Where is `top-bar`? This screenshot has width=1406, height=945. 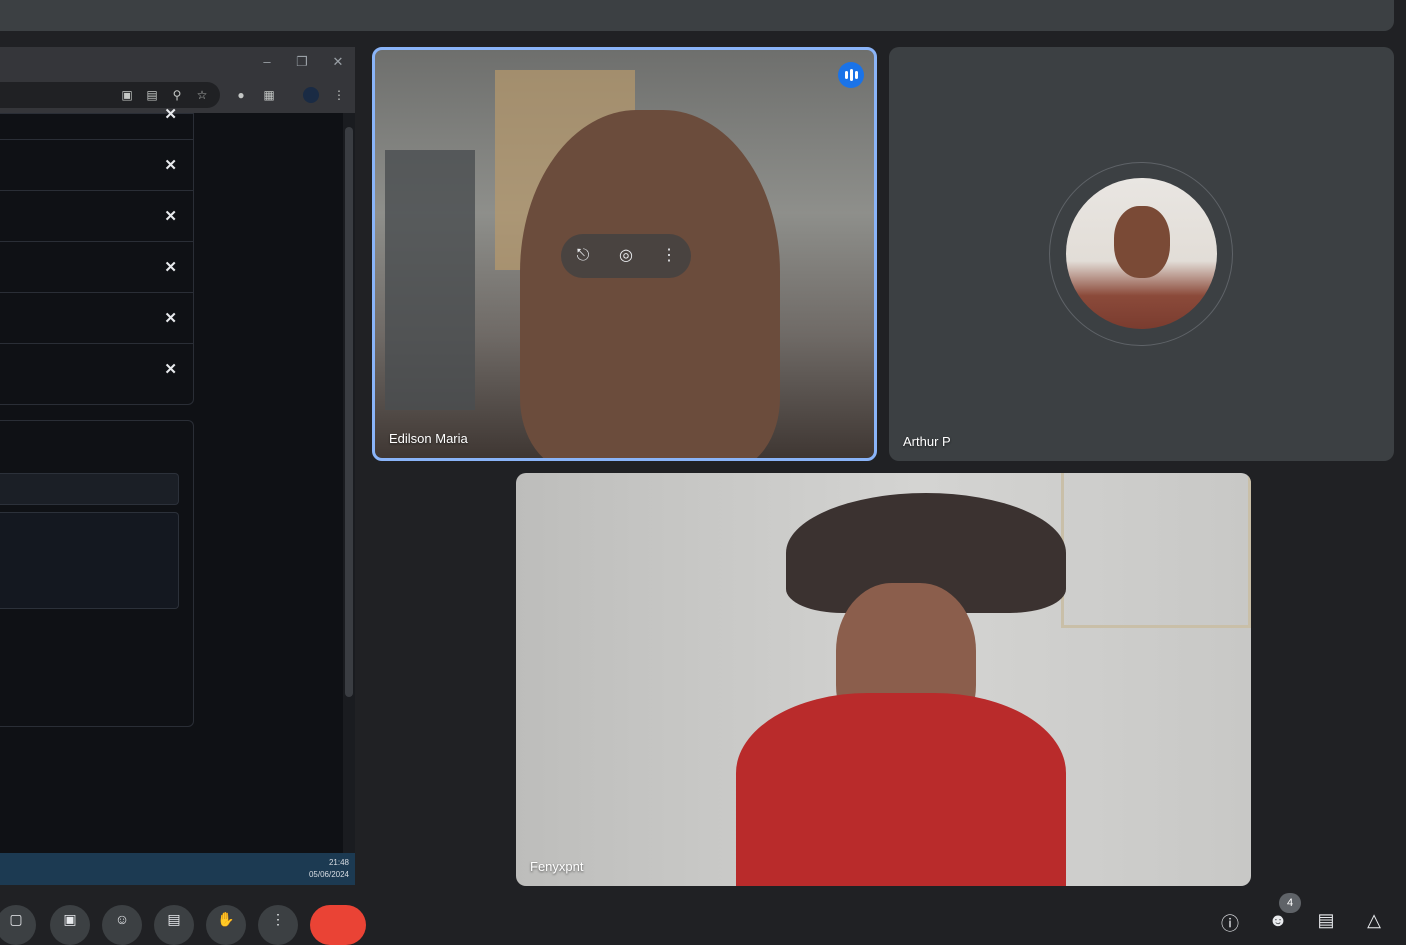
top-bar is located at coordinates (697, 15).